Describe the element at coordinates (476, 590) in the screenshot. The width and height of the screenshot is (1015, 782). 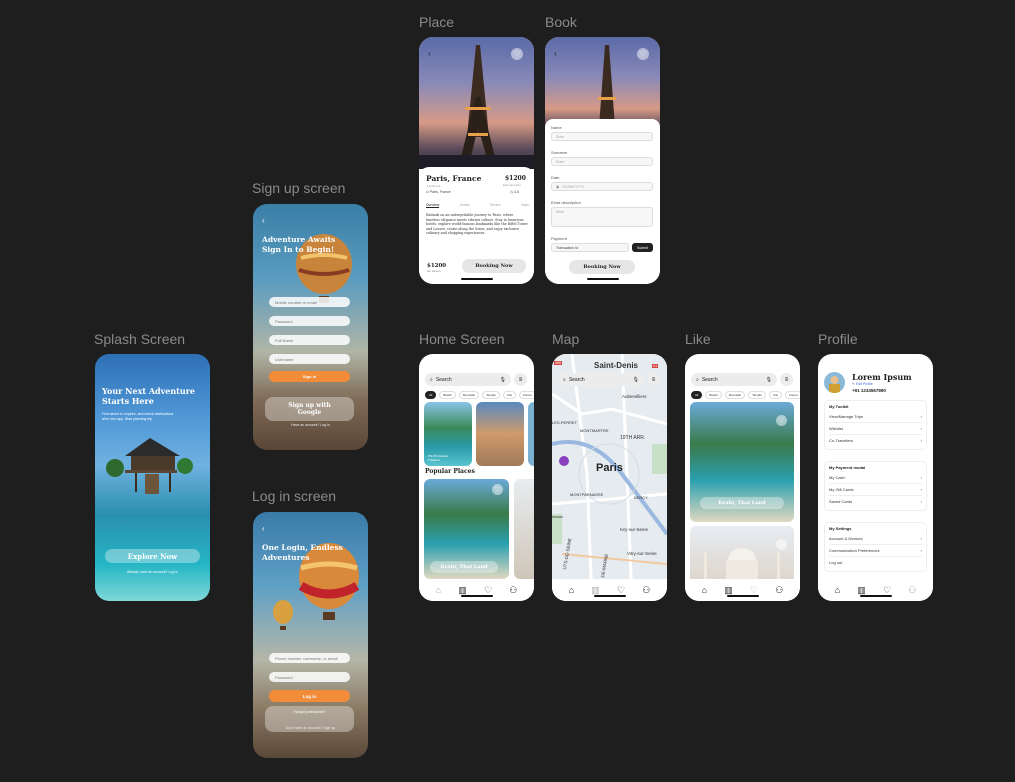
I see `bottom-tab-bar: ⌂ ▥ ♡ ⚇` at that location.